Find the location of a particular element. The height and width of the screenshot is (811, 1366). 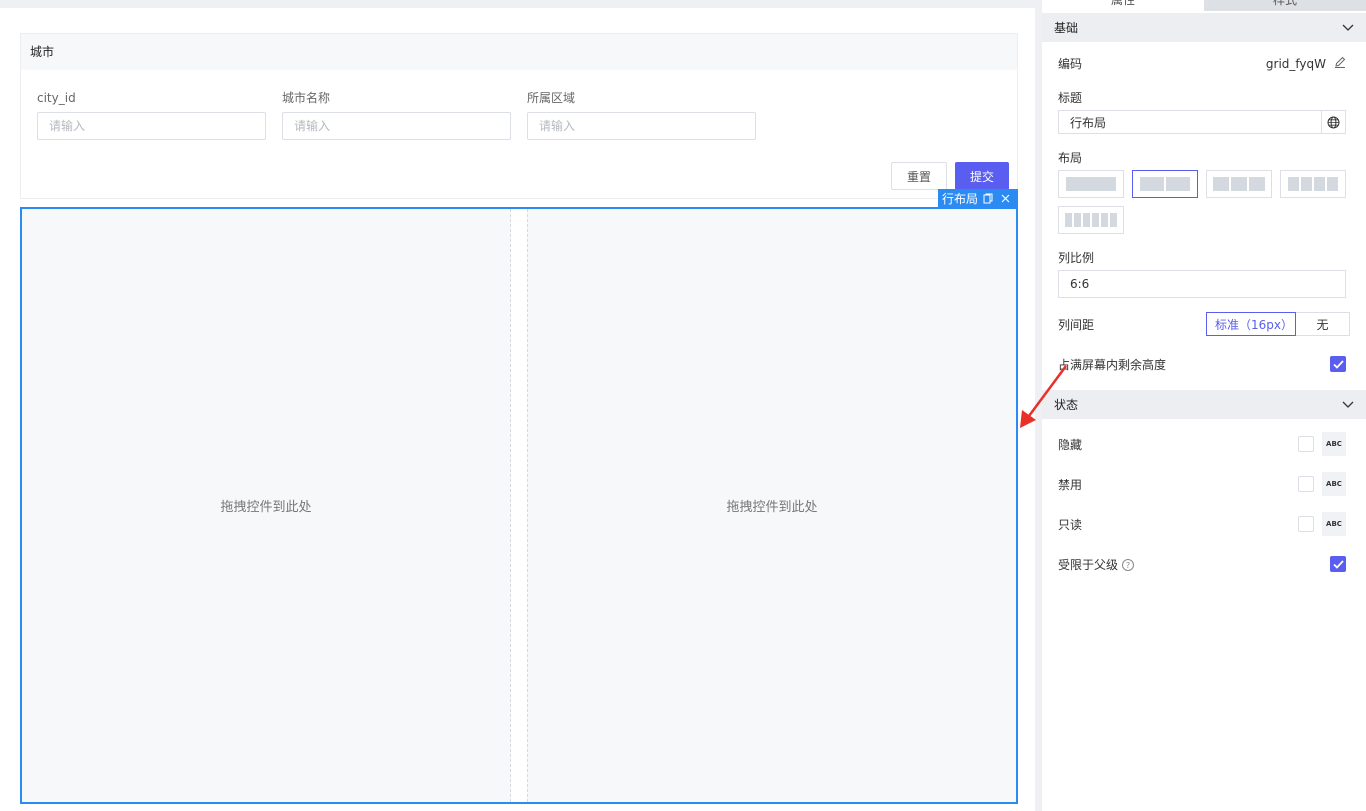

title-field is located at coordinates (1202, 122).